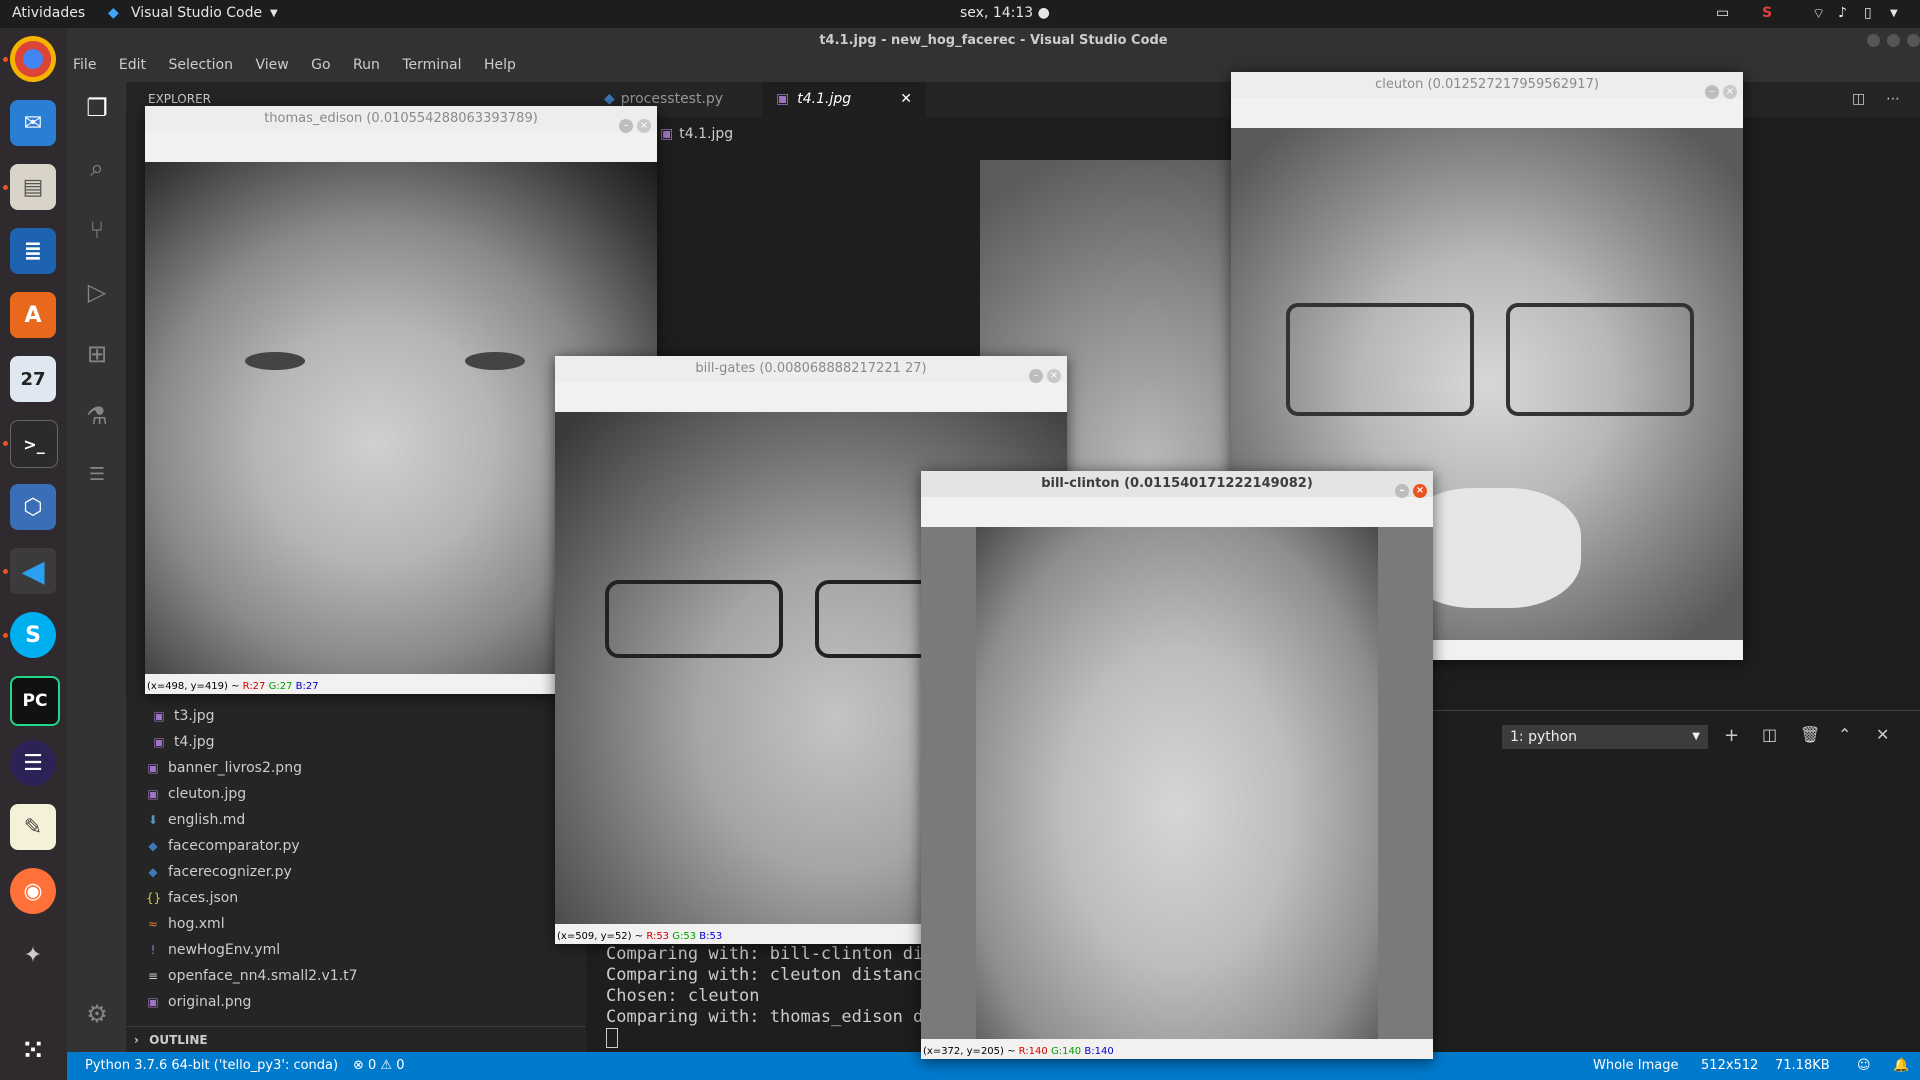  What do you see at coordinates (275, 361) in the screenshot?
I see `eye-shape` at bounding box center [275, 361].